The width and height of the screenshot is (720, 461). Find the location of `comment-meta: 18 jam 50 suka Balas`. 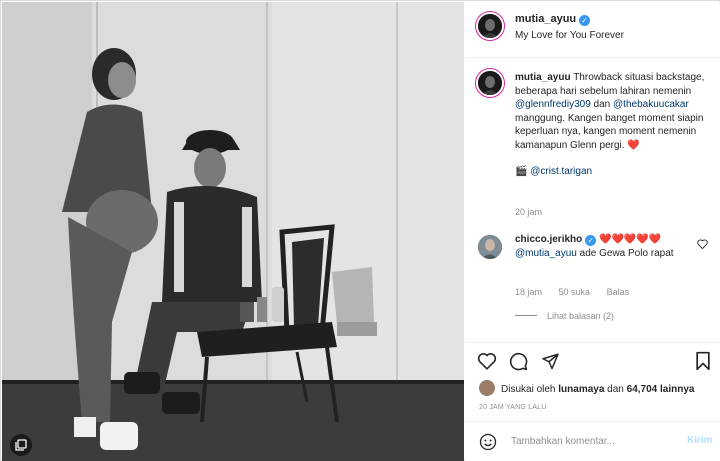

comment-meta: 18 jam 50 suka Balas is located at coordinates (579, 292).